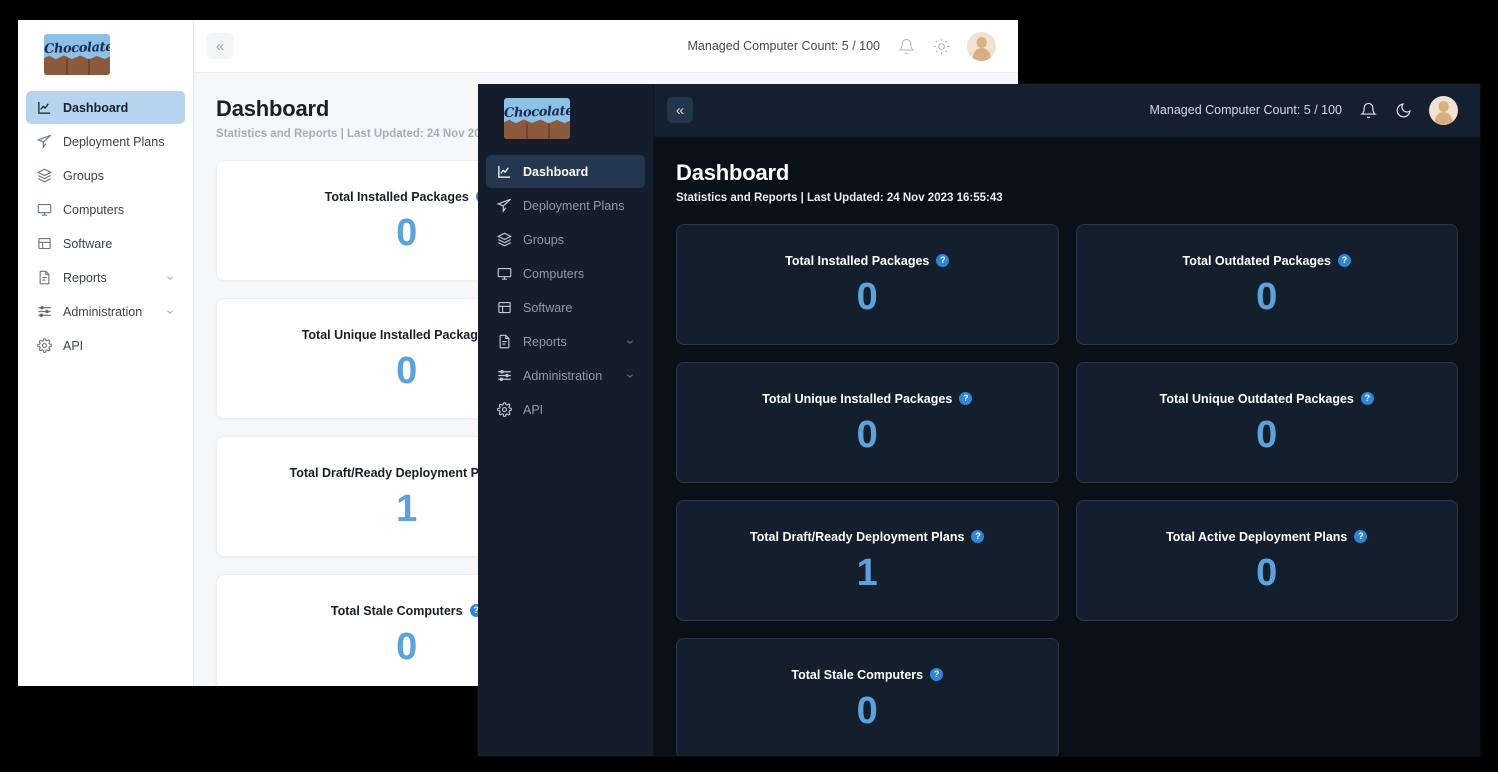 This screenshot has height=772, width=1498. I want to click on logo-container-dark: Chocolatey, so click(565, 119).